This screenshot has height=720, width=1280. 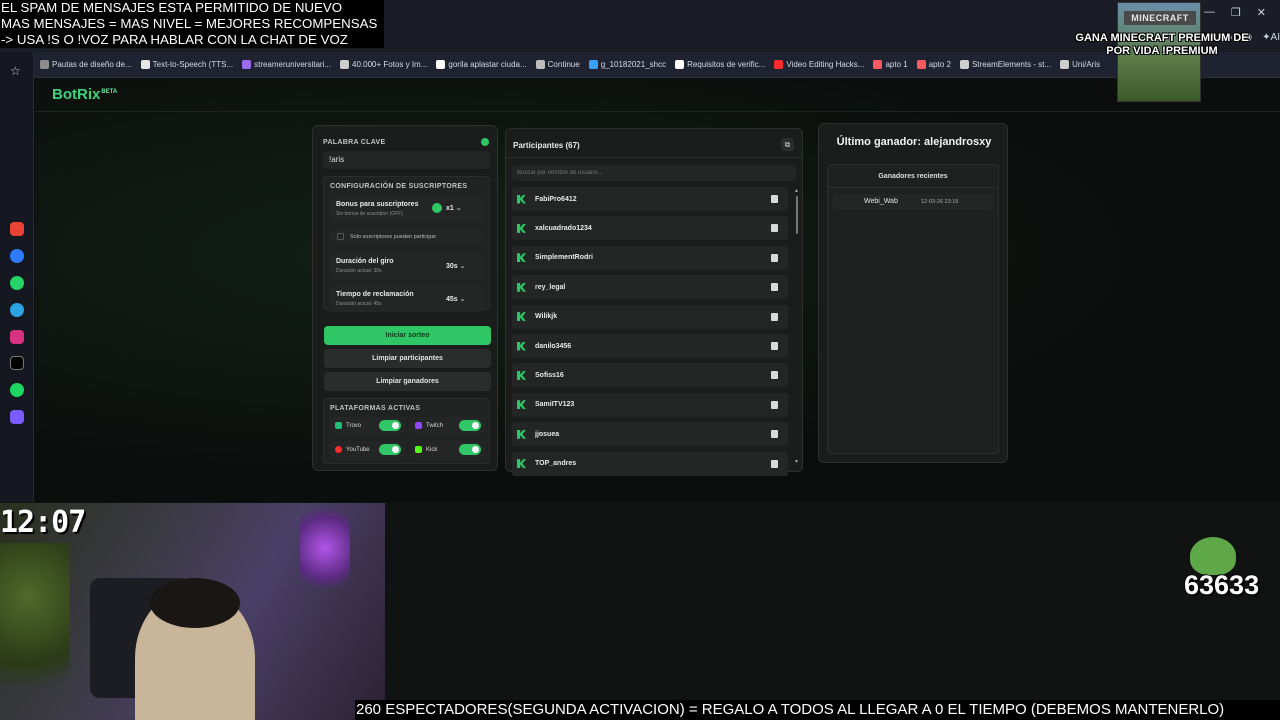 I want to click on trovo-toggle, so click(x=390, y=425).